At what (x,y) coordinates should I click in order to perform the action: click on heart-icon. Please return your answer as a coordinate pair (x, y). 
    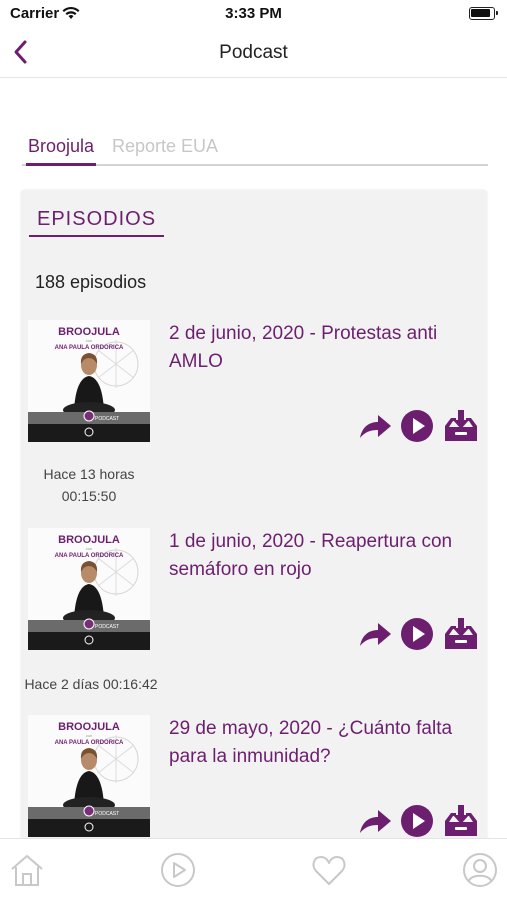
    Looking at the image, I should click on (329, 870).